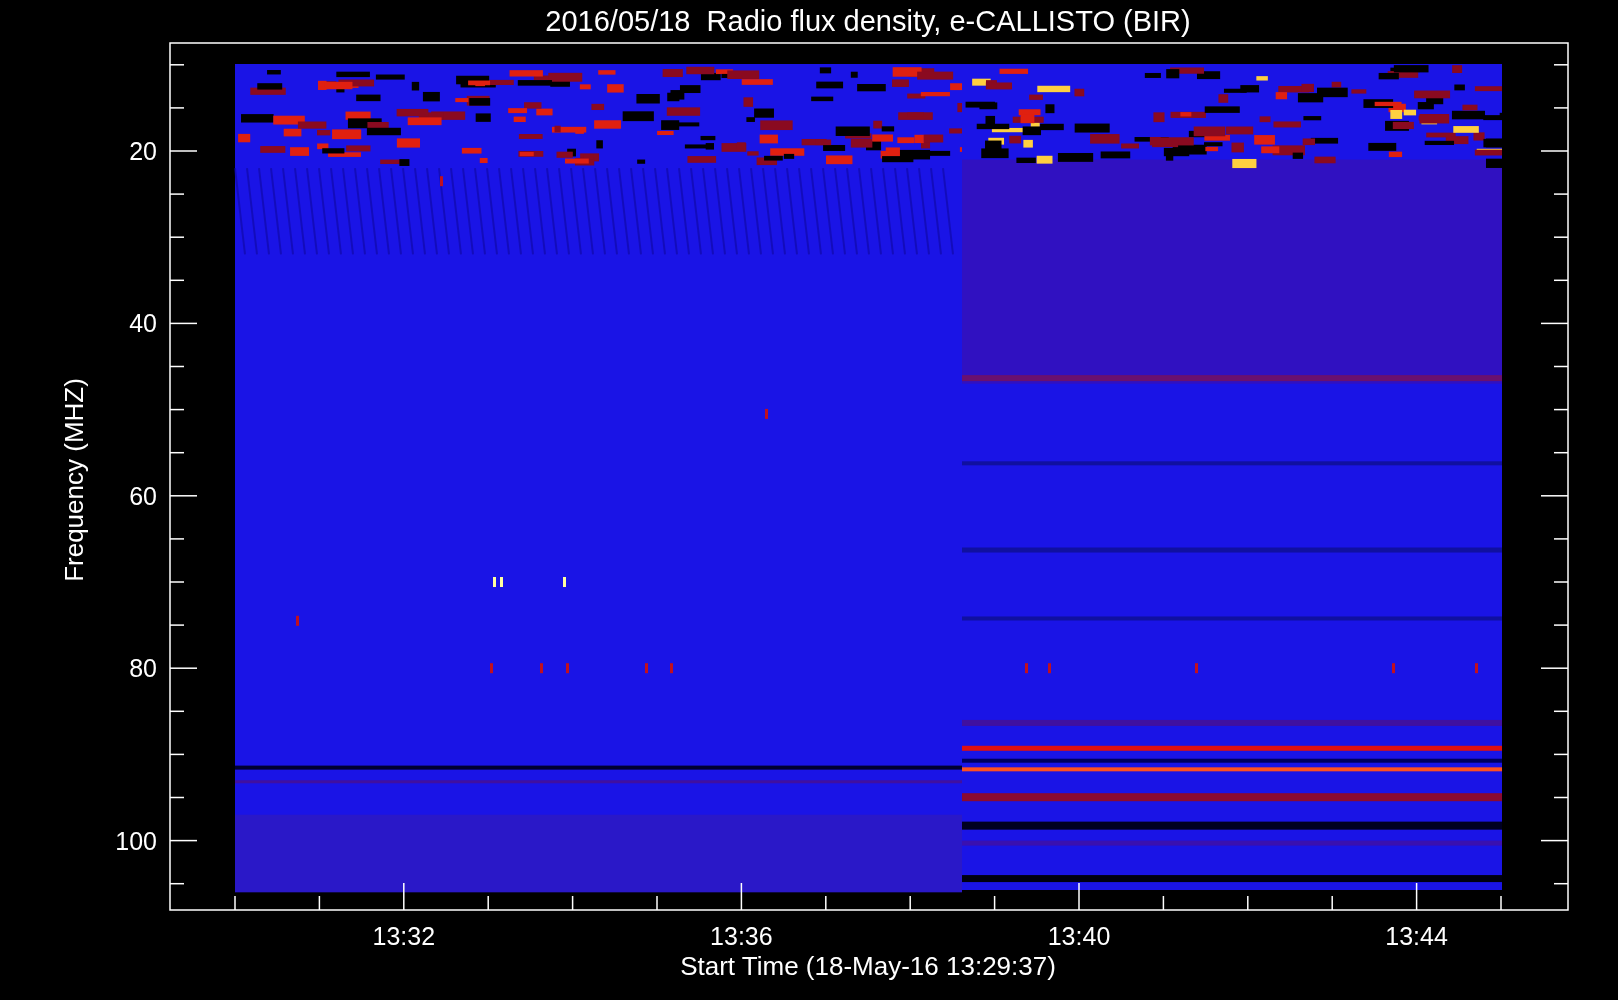 The image size is (1618, 1000). I want to click on y-tick-label: 100, so click(136, 840).